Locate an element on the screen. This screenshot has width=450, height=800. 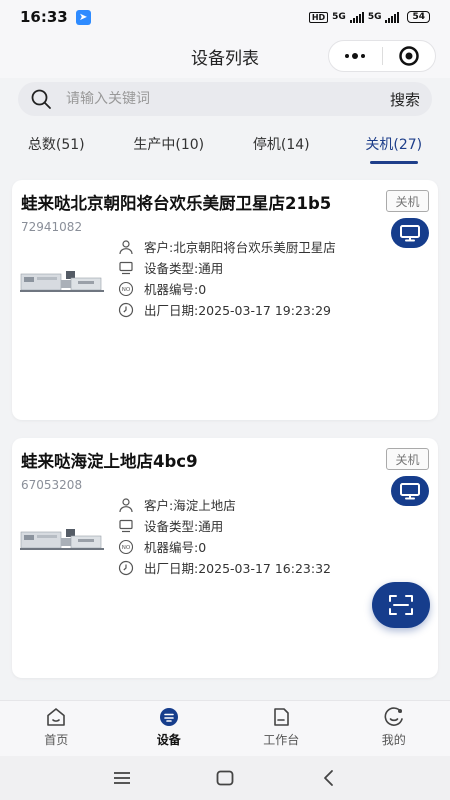
device-code: 72941082 is located at coordinates (52, 227).